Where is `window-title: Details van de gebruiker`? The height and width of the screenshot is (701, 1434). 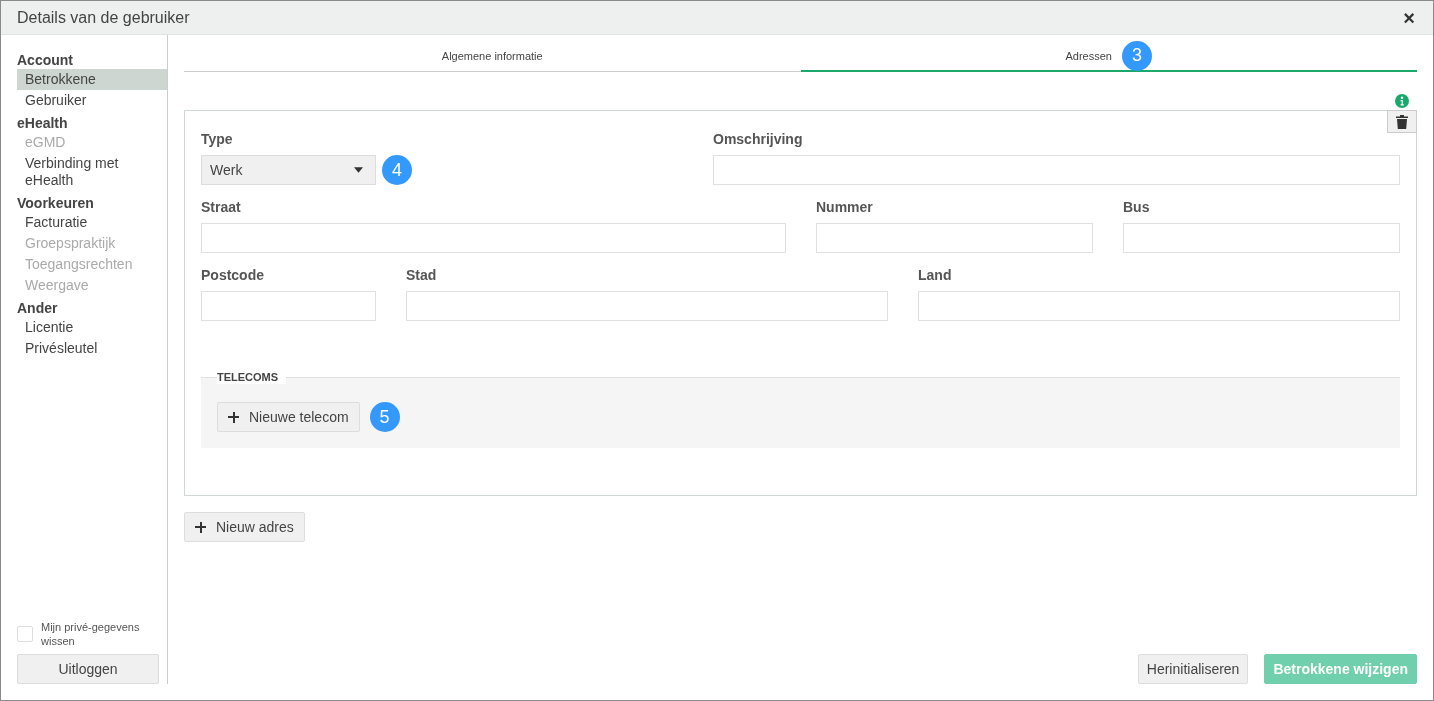 window-title: Details van de gebruiker is located at coordinates (103, 17).